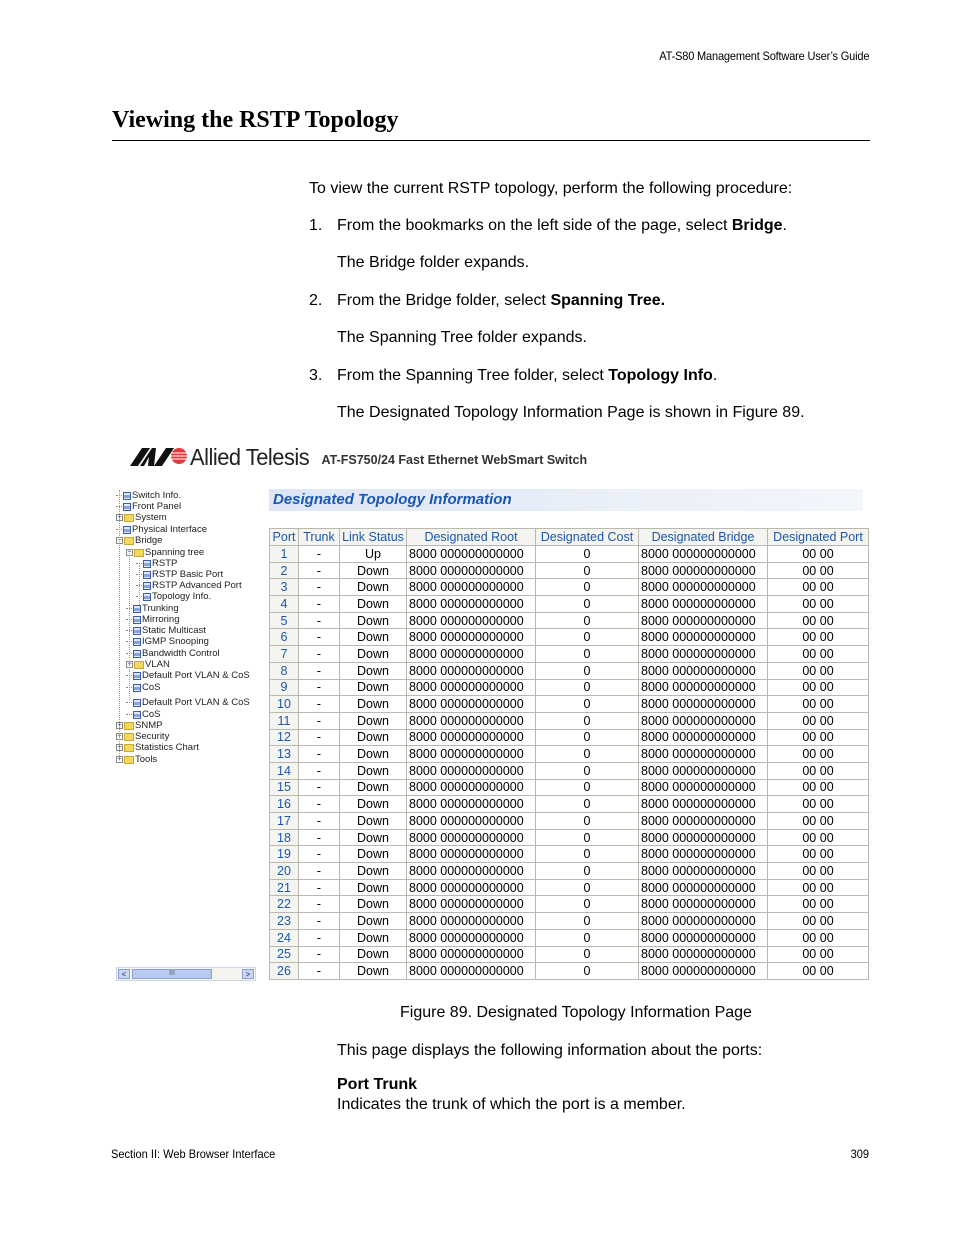  Describe the element at coordinates (284, 637) in the screenshot. I see `port-number-cell: 6` at that location.